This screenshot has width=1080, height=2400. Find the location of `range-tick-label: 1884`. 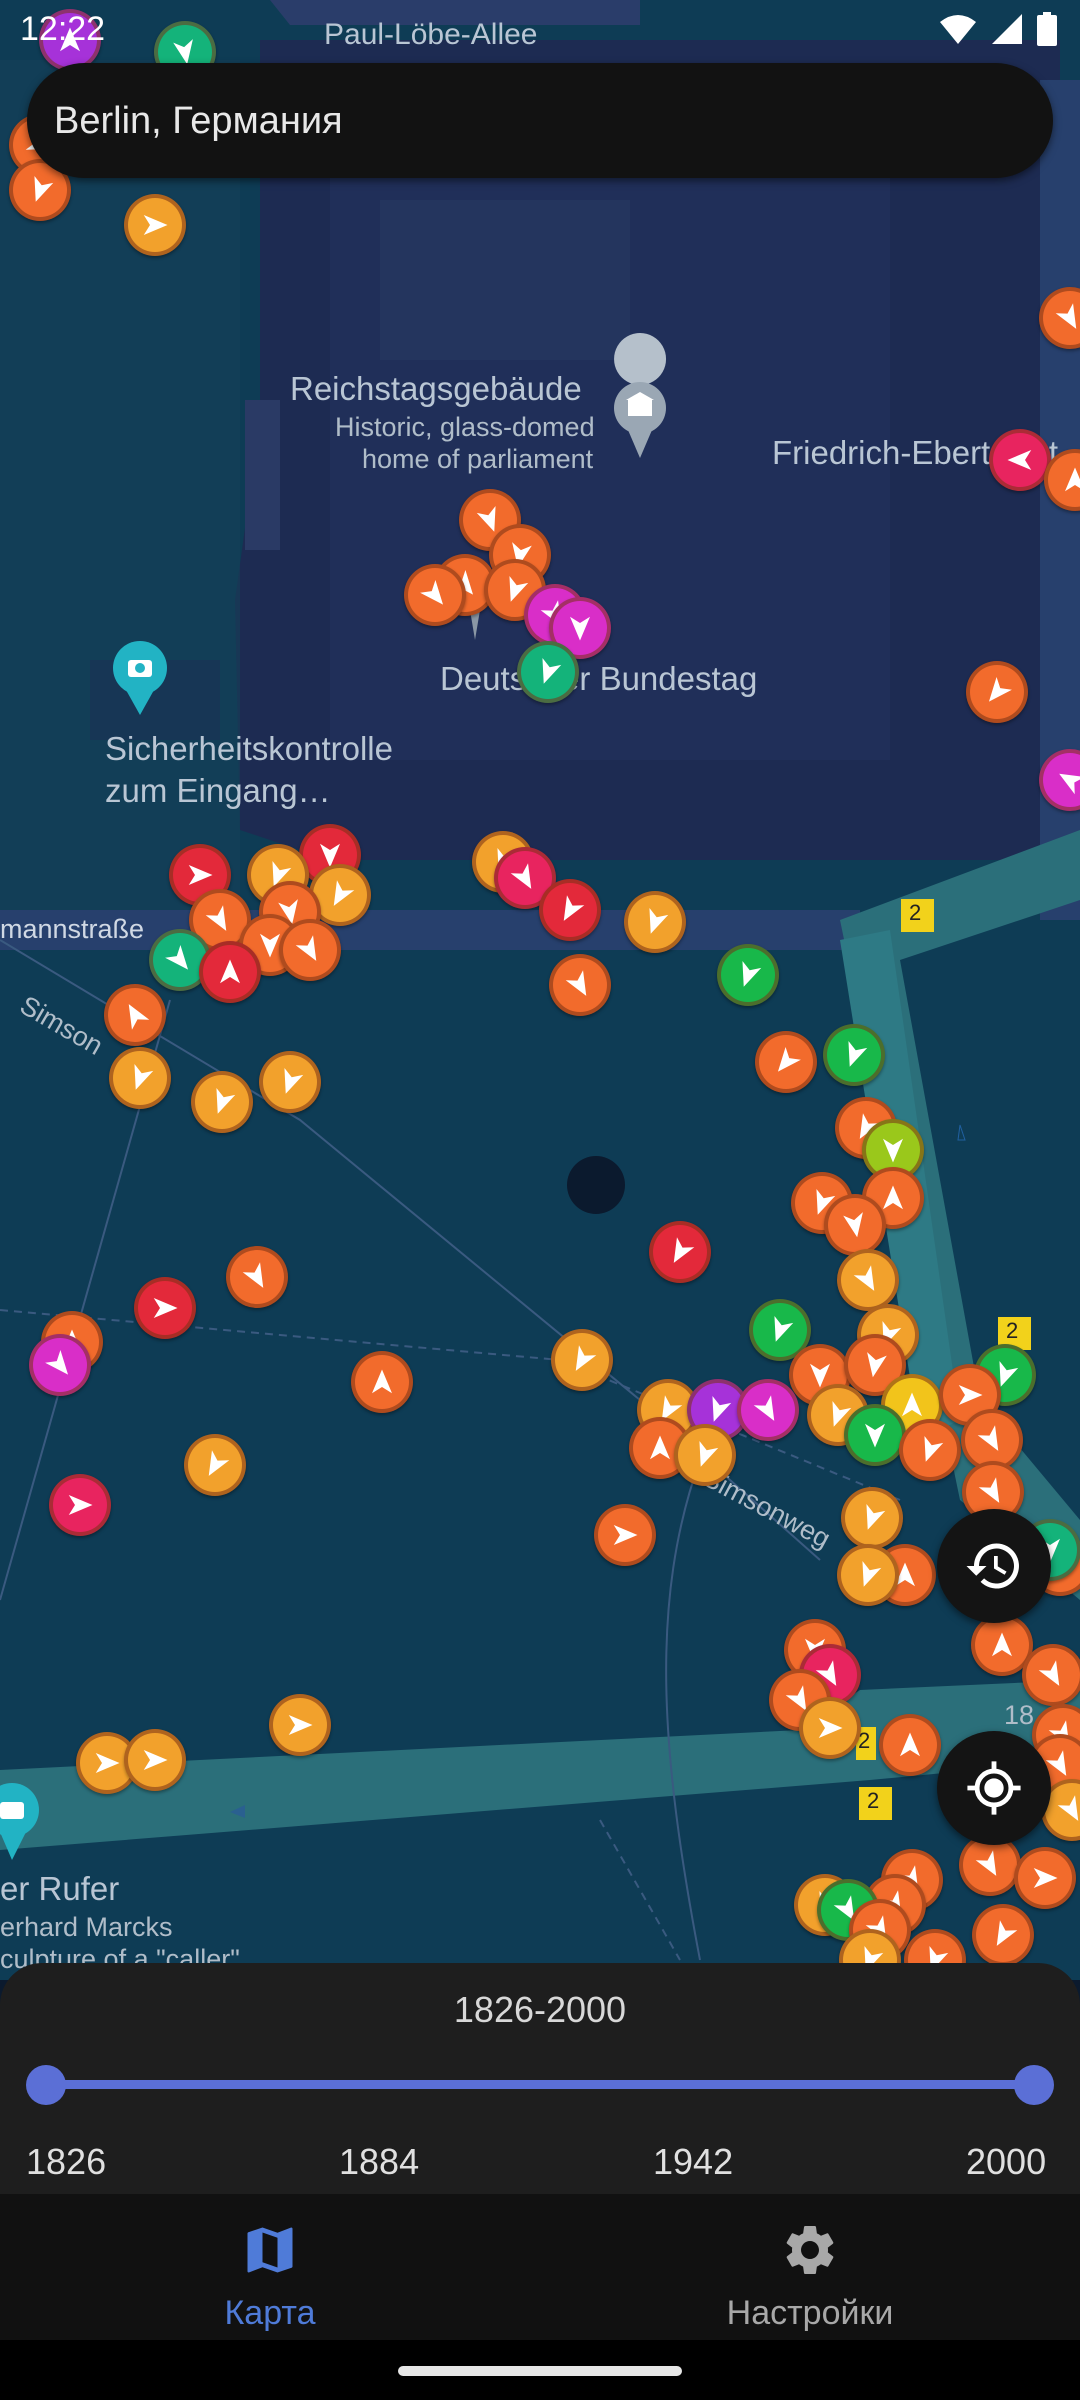

range-tick-label: 1884 is located at coordinates (379, 2161).